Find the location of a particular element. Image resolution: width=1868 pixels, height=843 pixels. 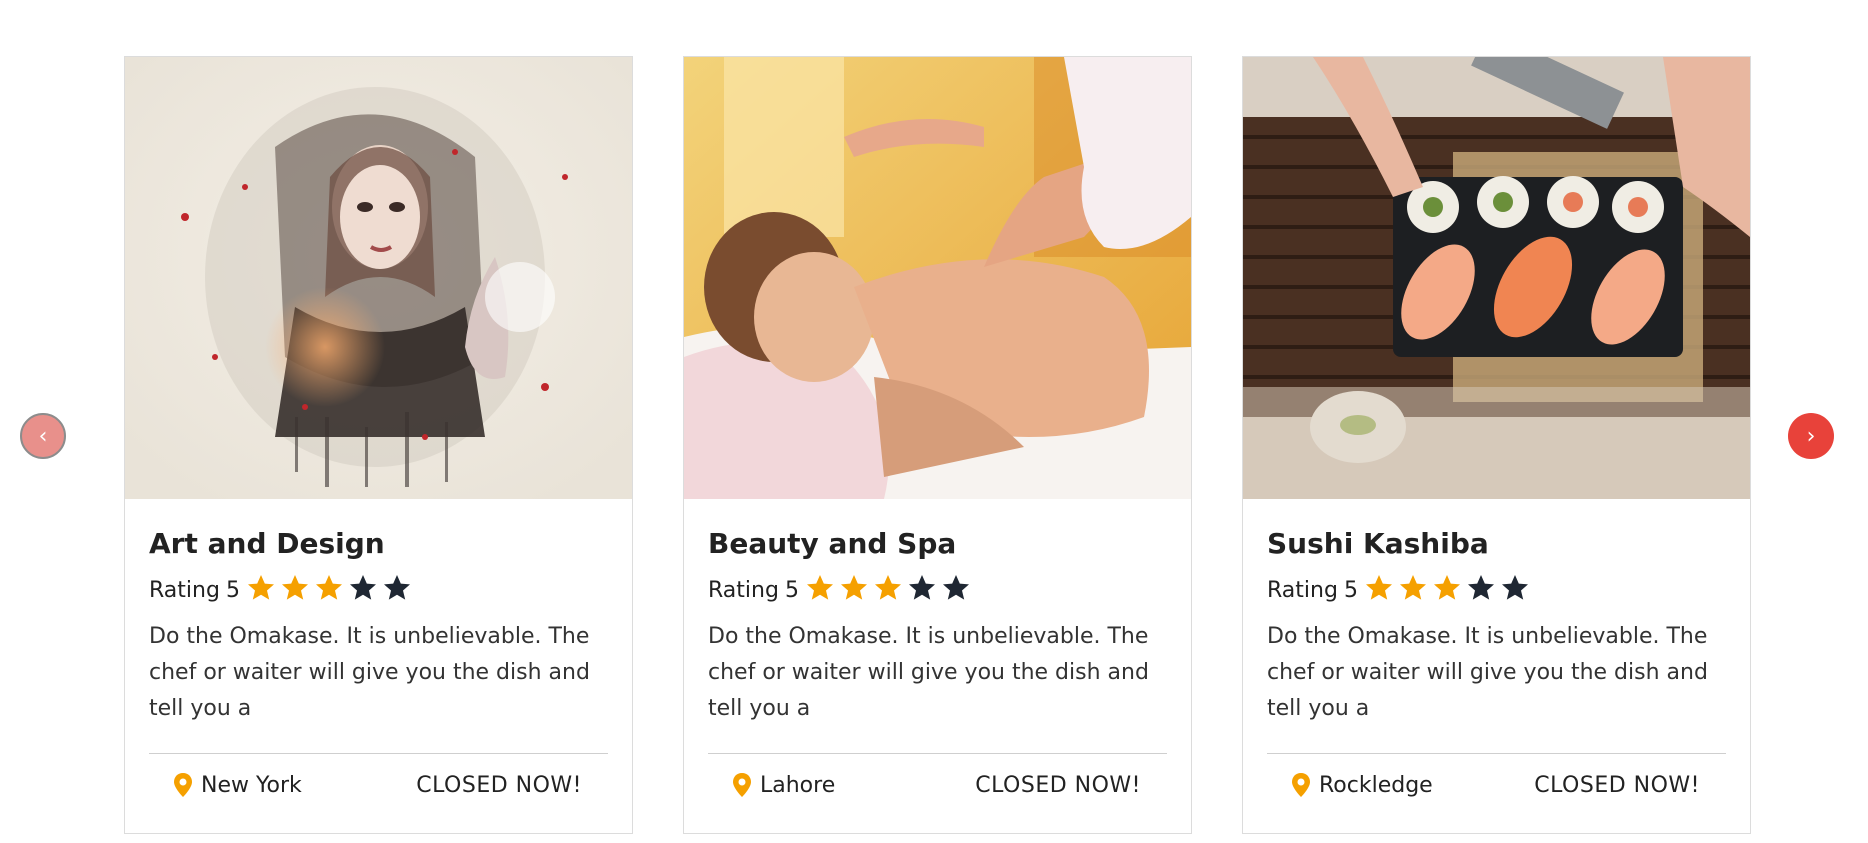

listing-footer: Rockledge CLOSED NOW! is located at coordinates (1496, 785).